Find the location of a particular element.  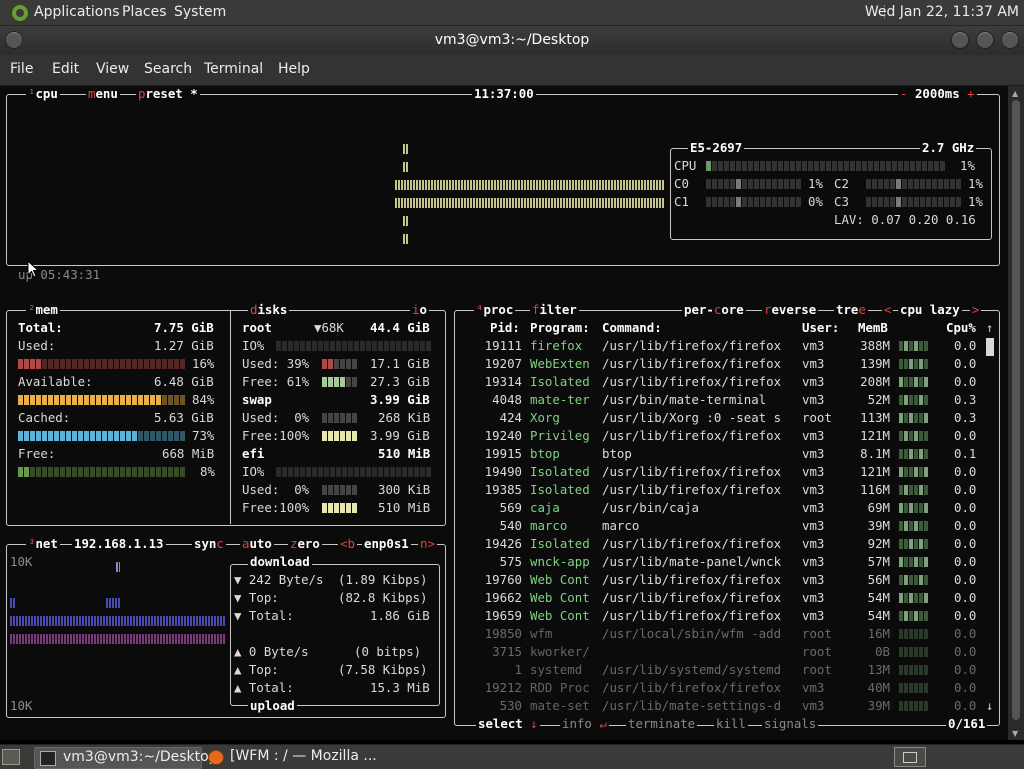

cpu-interval: - 2000ms + is located at coordinates (937, 94).